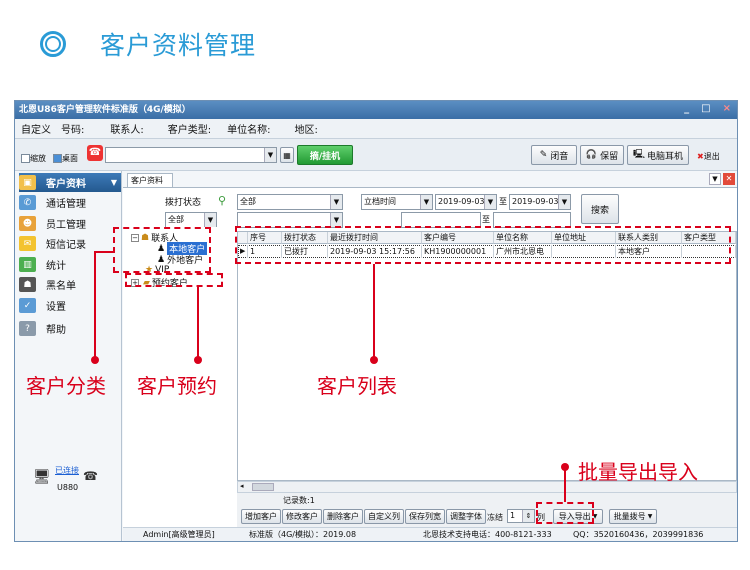  What do you see at coordinates (299, 500) in the screenshot?
I see `record-count: 记录数:1` at bounding box center [299, 500].